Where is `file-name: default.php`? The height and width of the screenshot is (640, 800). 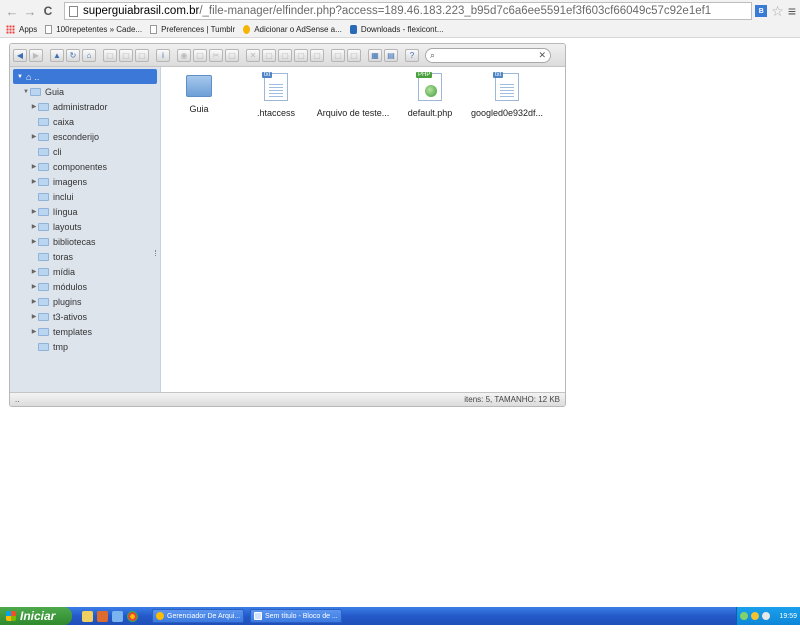
file-name: default.php is located at coordinates (430, 113).